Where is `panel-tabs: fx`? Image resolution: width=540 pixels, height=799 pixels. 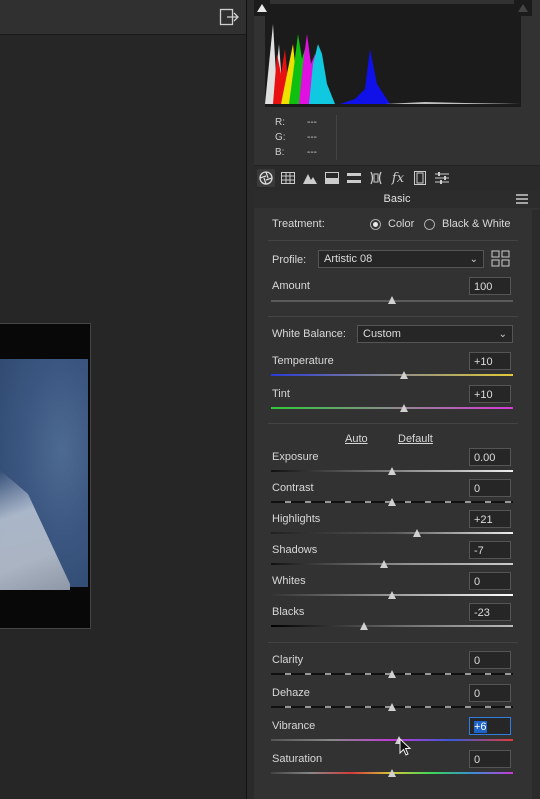
panel-tabs: fx is located at coordinates (397, 178).